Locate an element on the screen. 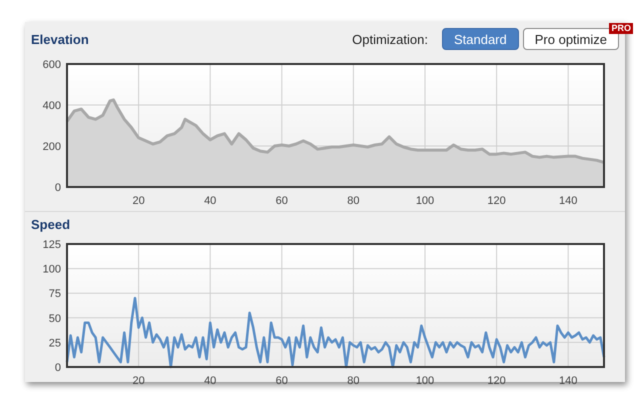  axis-label: 600 is located at coordinates (51, 65).